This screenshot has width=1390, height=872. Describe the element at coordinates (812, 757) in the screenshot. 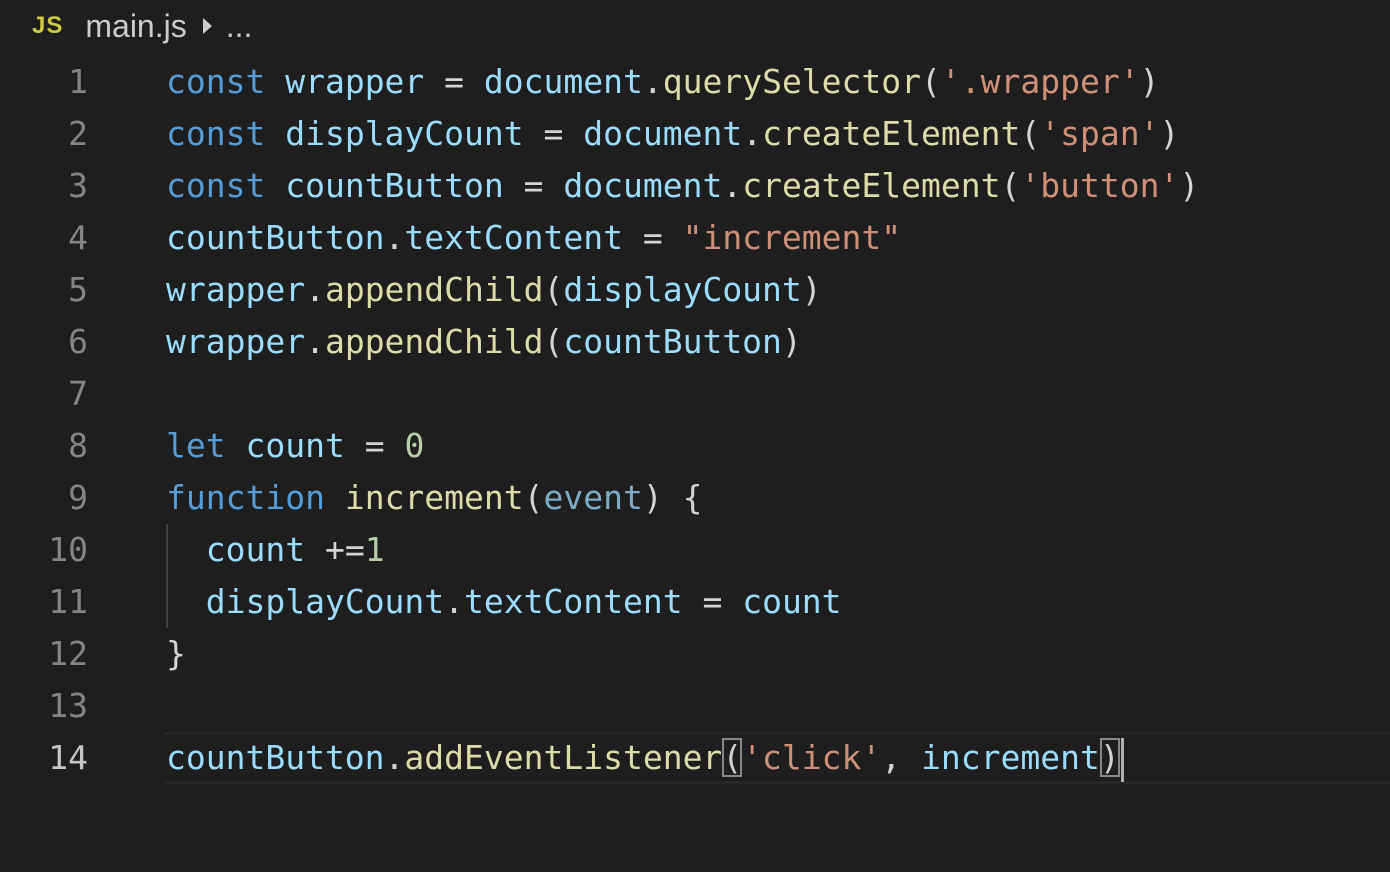

I see `code-token: 'click'` at that location.